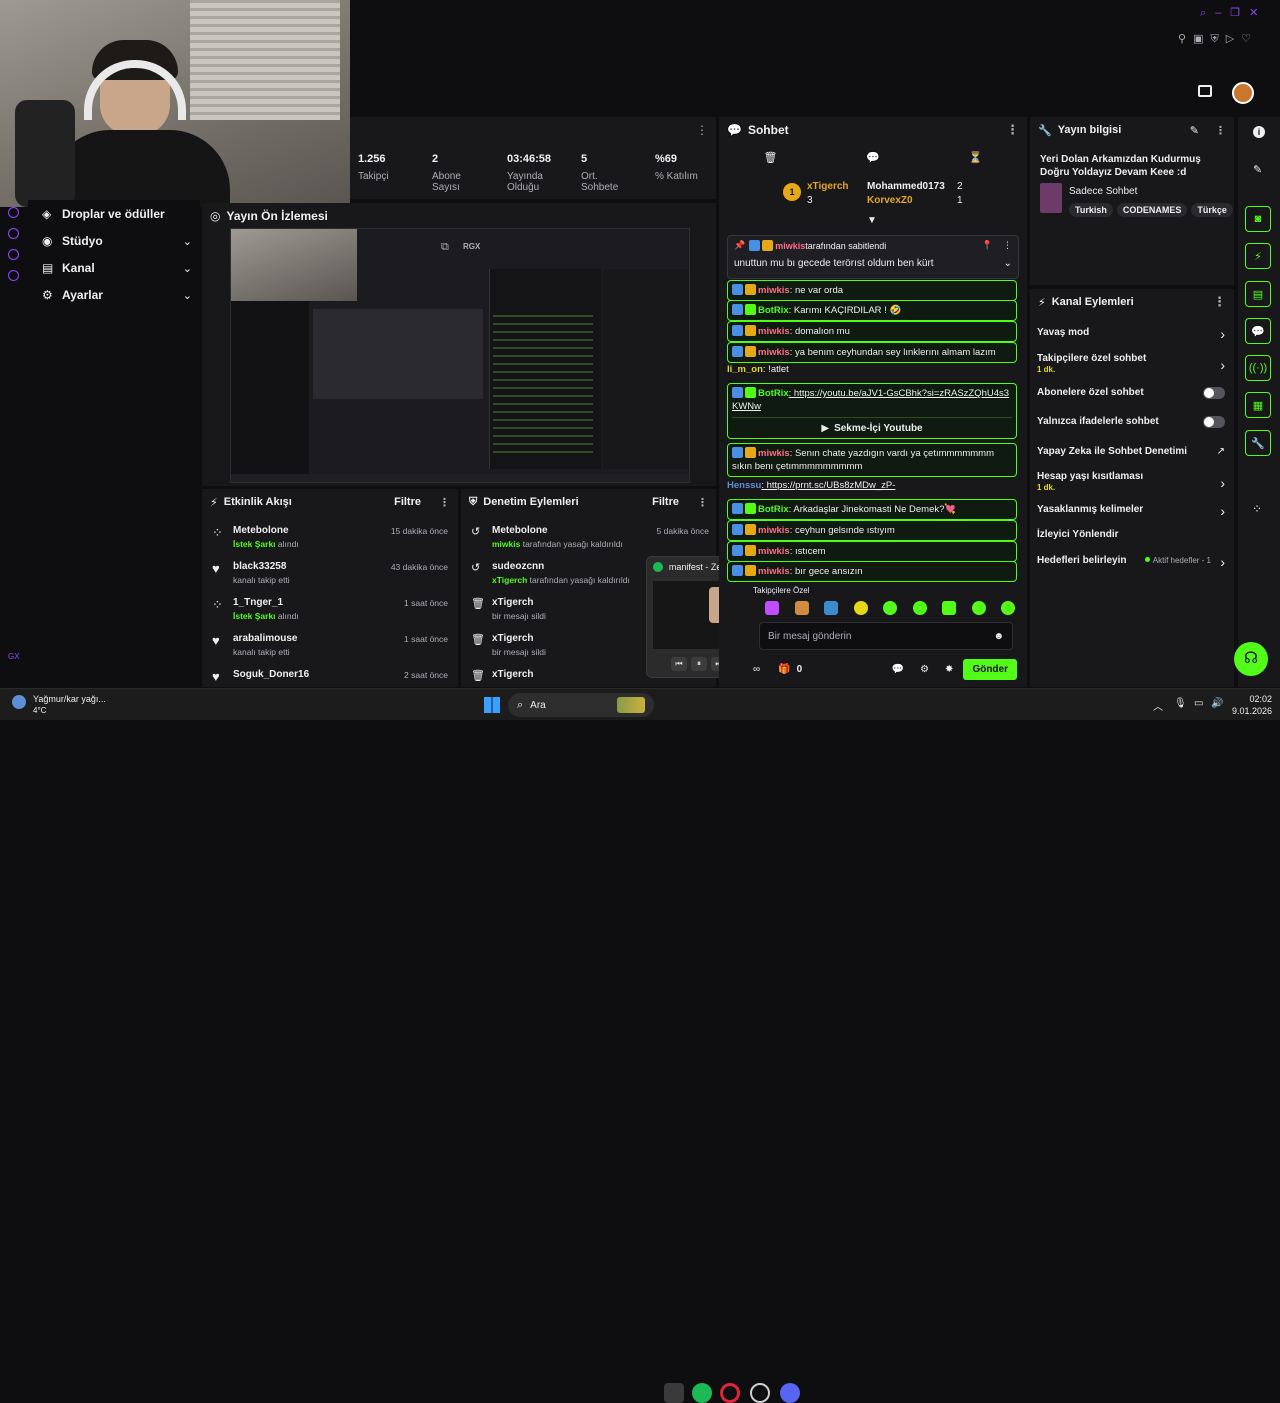 The width and height of the screenshot is (1280, 1403). I want to click on pinned-user: miwkis, so click(790, 246).